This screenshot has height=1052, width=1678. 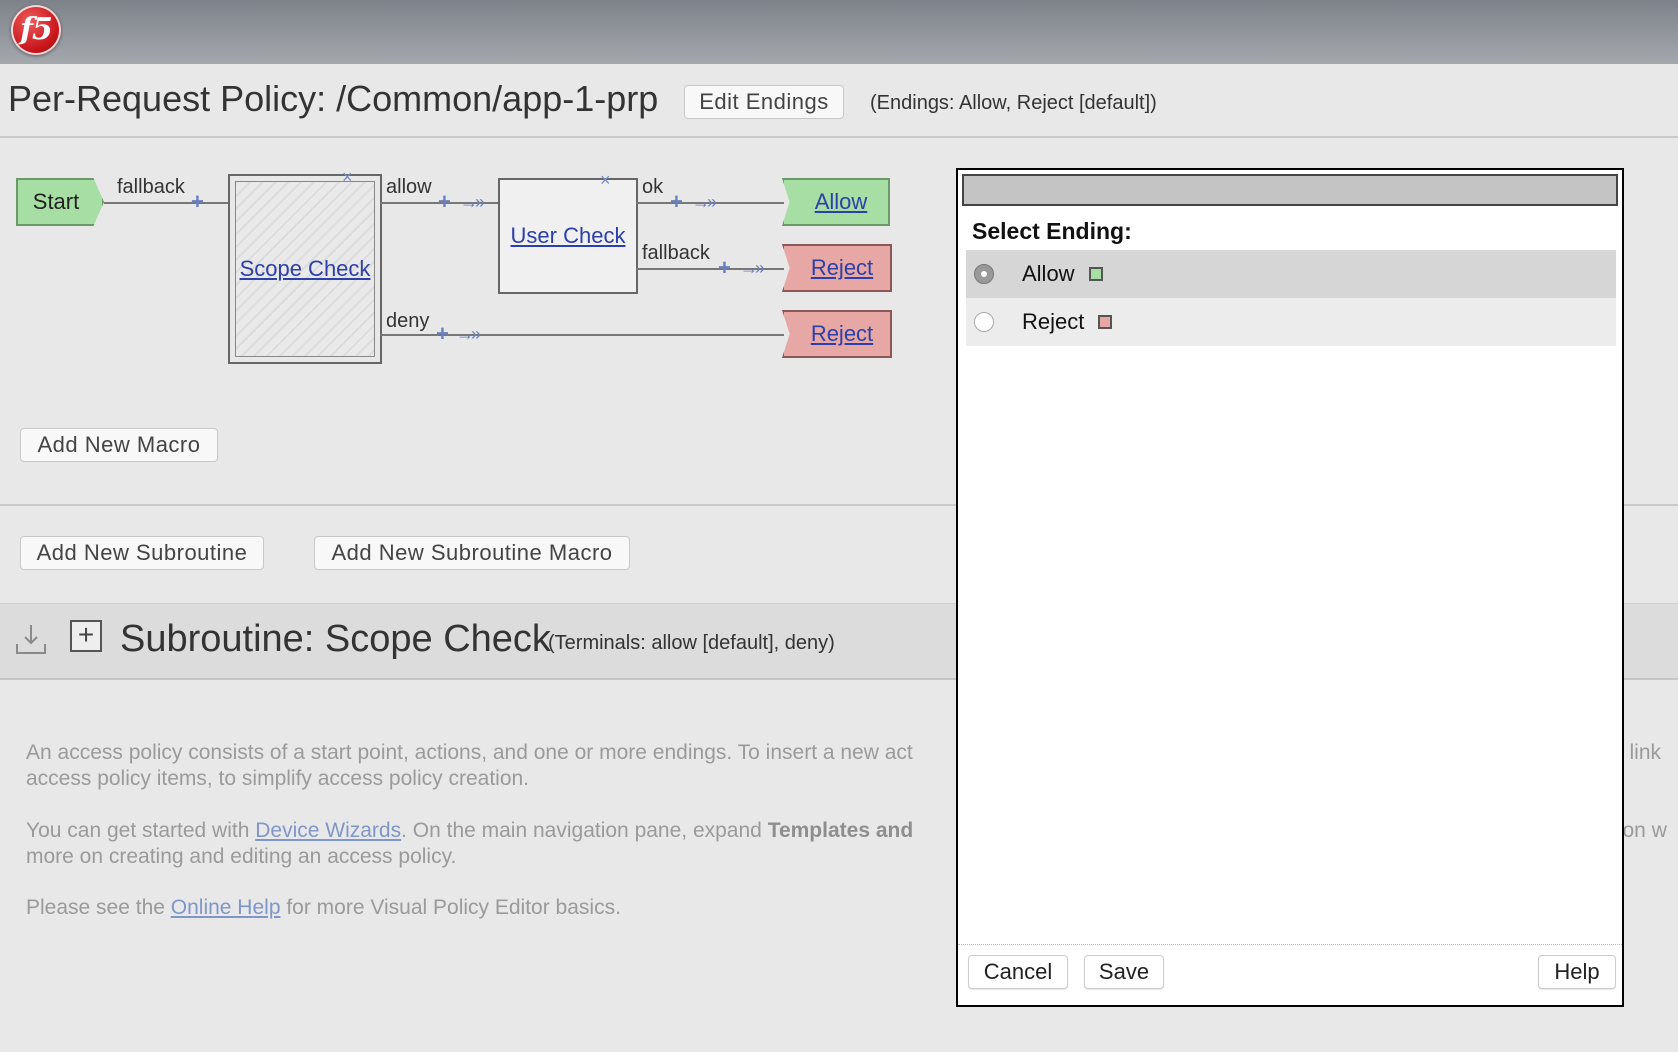 What do you see at coordinates (141, 830) in the screenshot?
I see `help-text: You can get started with` at bounding box center [141, 830].